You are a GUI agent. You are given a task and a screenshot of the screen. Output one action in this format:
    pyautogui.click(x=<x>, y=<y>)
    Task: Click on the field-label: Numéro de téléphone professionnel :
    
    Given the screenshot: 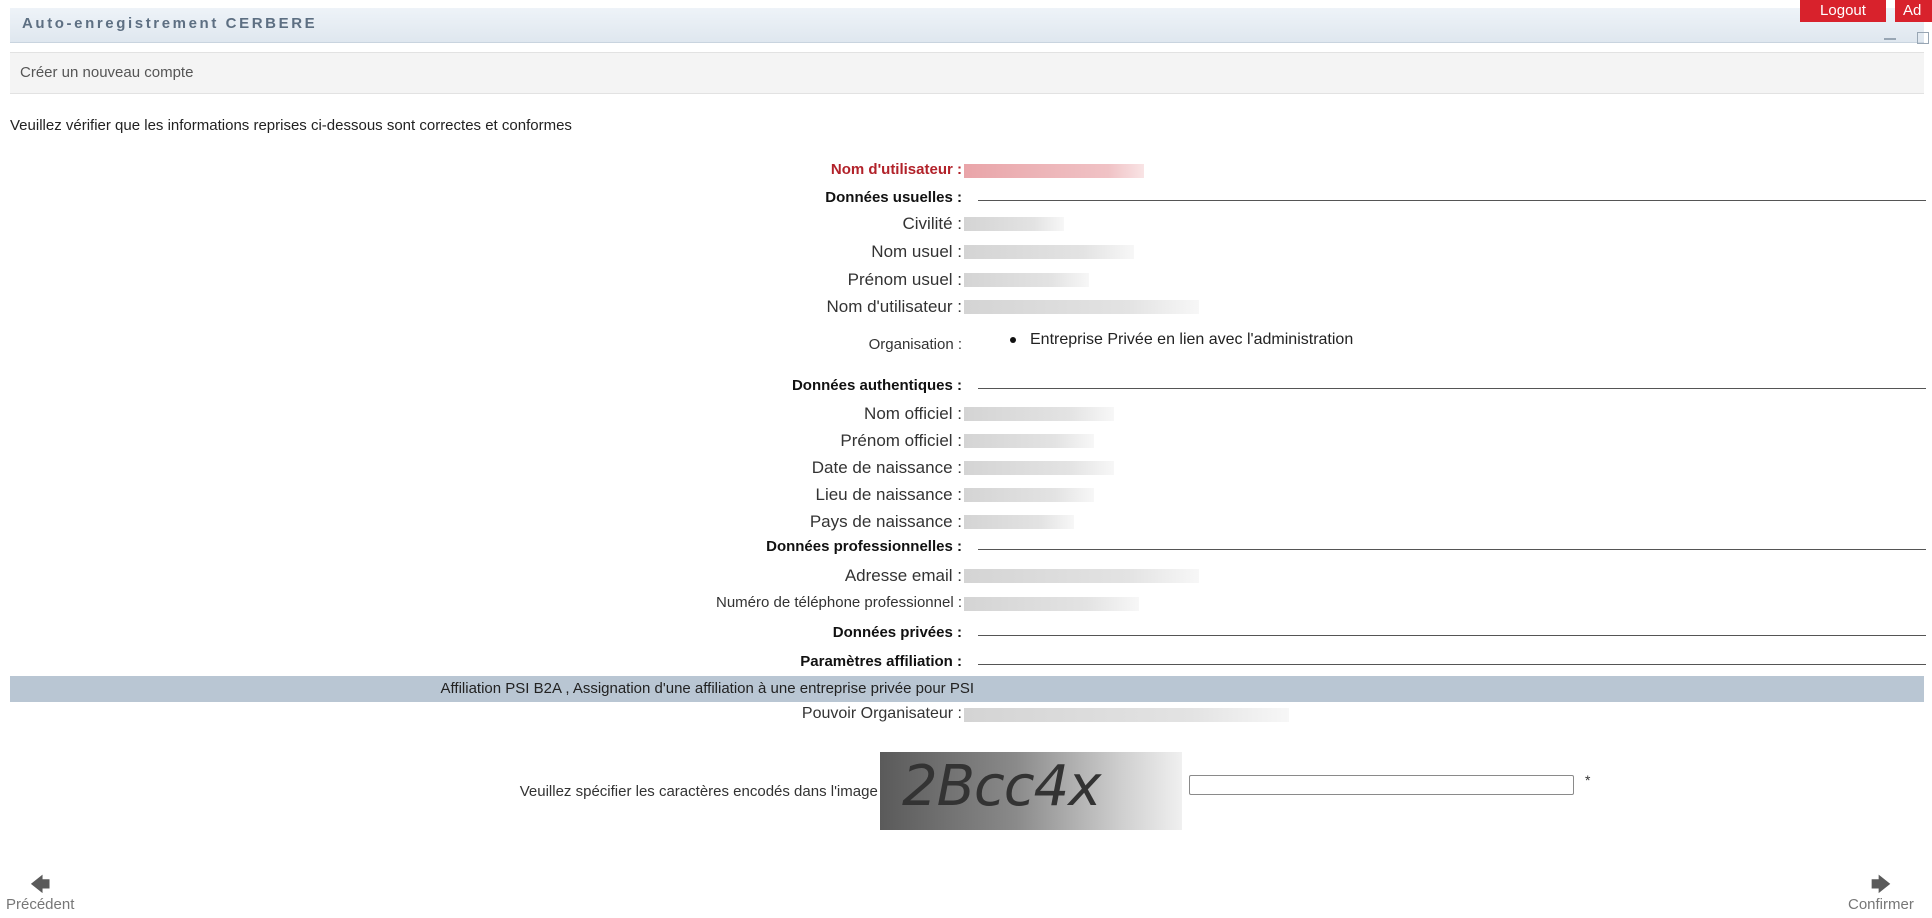 What is the action you would take?
    pyautogui.click(x=839, y=602)
    